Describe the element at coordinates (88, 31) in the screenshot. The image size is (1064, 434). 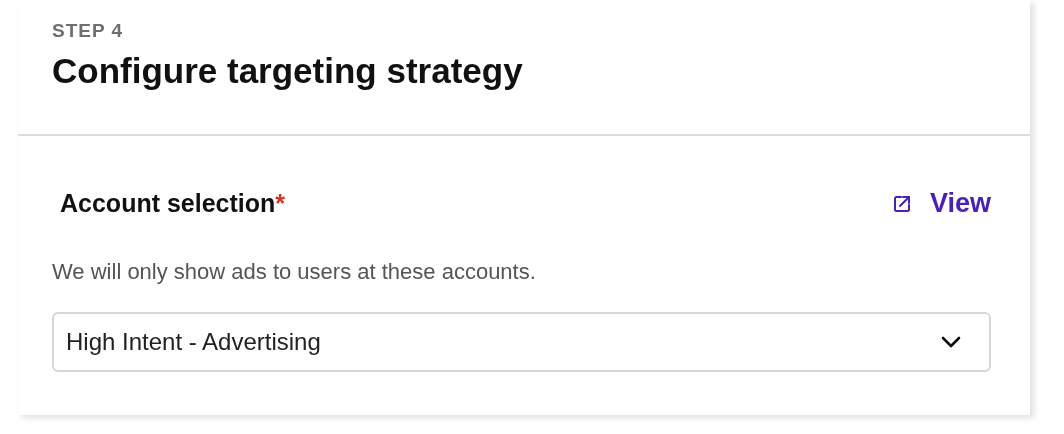
I see `step-label: STEP 4` at that location.